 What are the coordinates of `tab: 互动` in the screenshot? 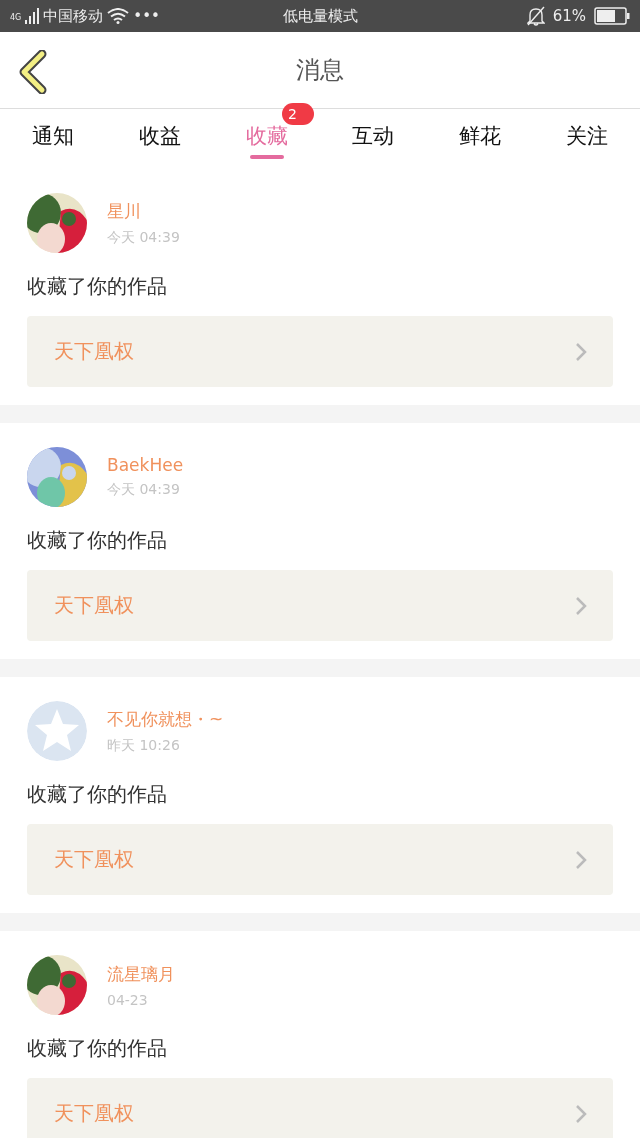 It's located at (373, 139).